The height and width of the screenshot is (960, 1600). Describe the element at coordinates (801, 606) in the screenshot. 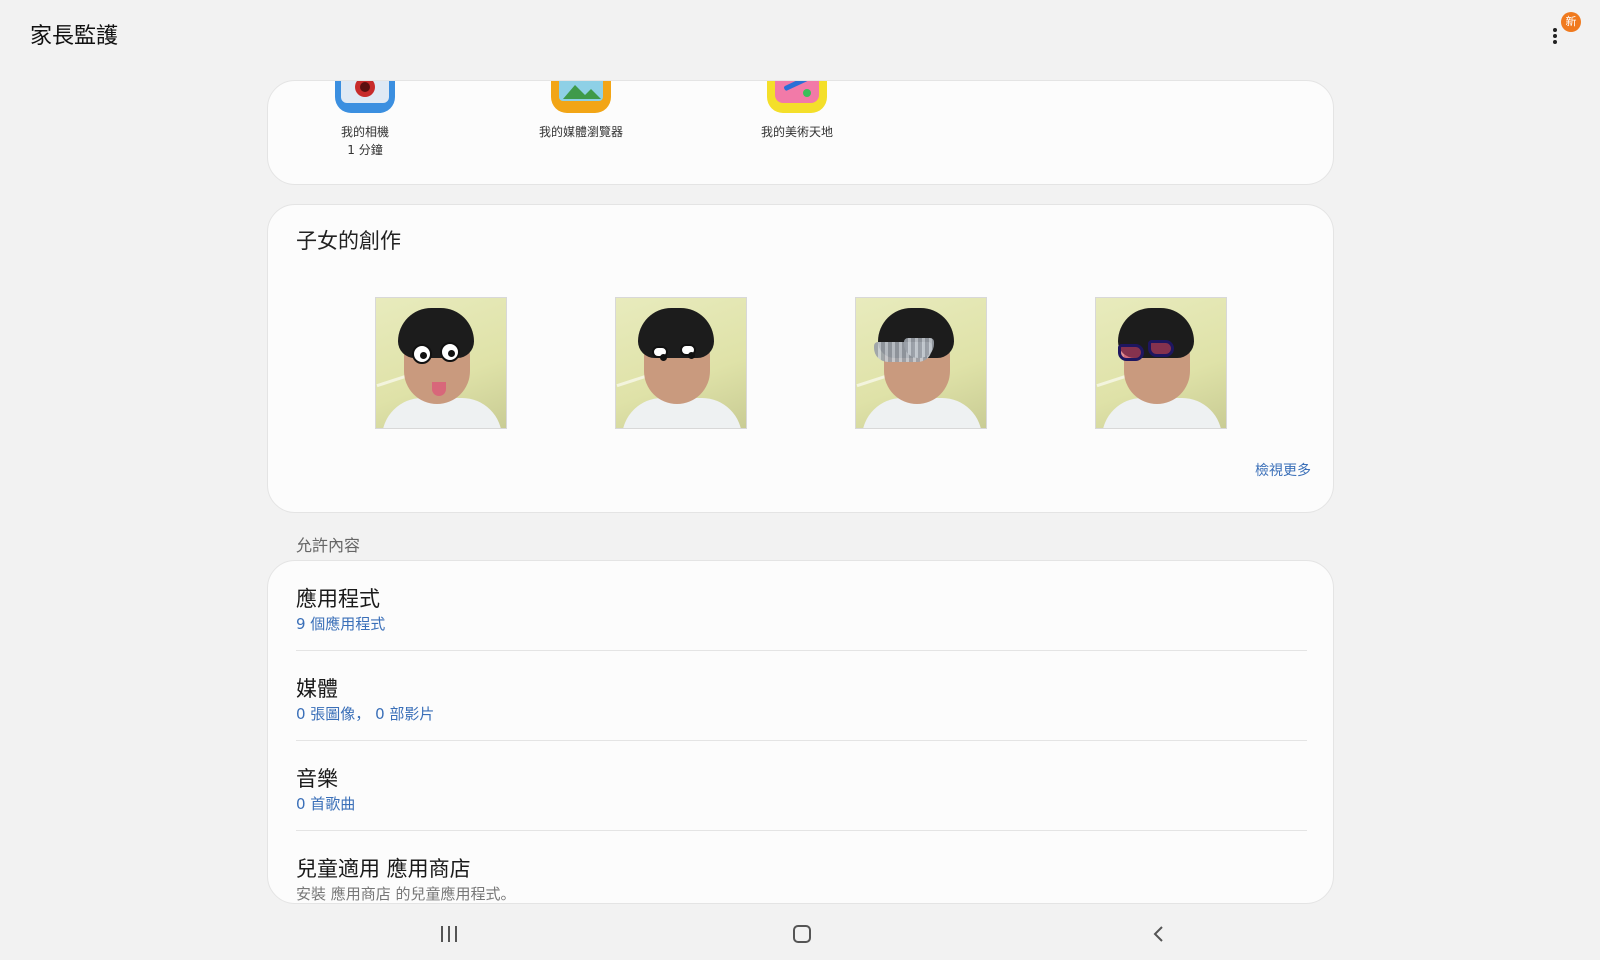

I see `allowed-row-apps: 應用程式 9 個應用程式` at that location.